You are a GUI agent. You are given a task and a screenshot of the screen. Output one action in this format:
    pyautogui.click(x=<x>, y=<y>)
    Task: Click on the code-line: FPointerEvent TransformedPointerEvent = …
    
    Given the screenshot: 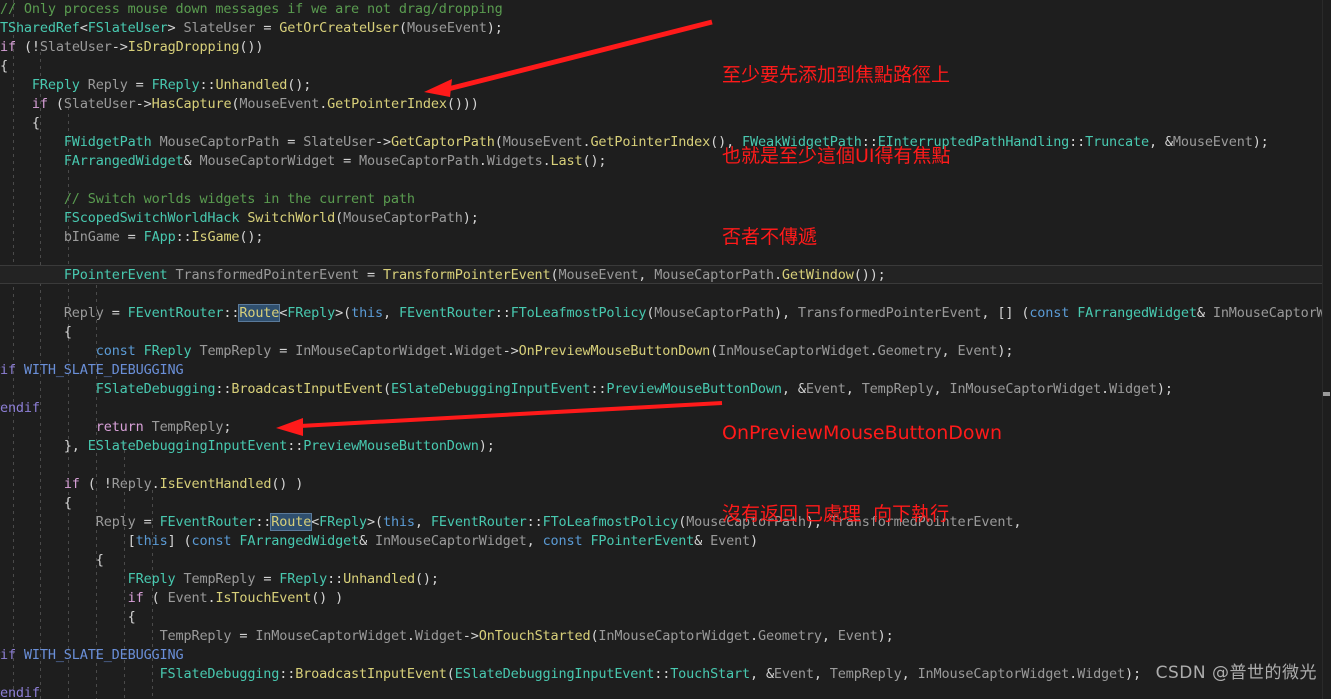 What is the action you would take?
    pyautogui.click(x=665, y=275)
    